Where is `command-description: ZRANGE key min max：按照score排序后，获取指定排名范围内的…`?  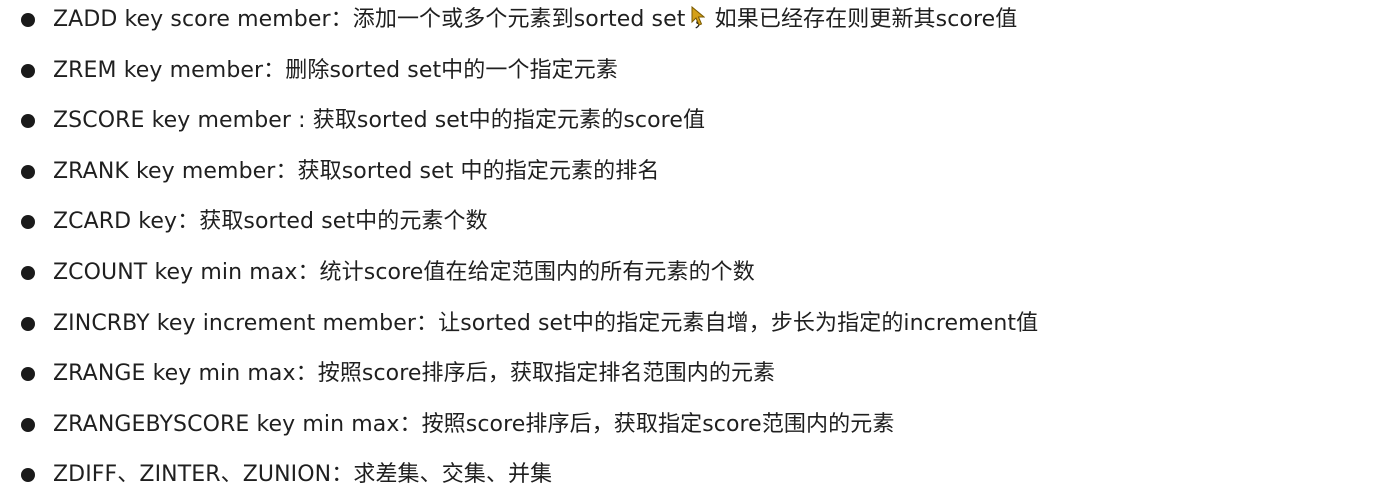
command-description: ZRANGE key min max：按照score排序后，获取指定排名范围内的… is located at coordinates (414, 373).